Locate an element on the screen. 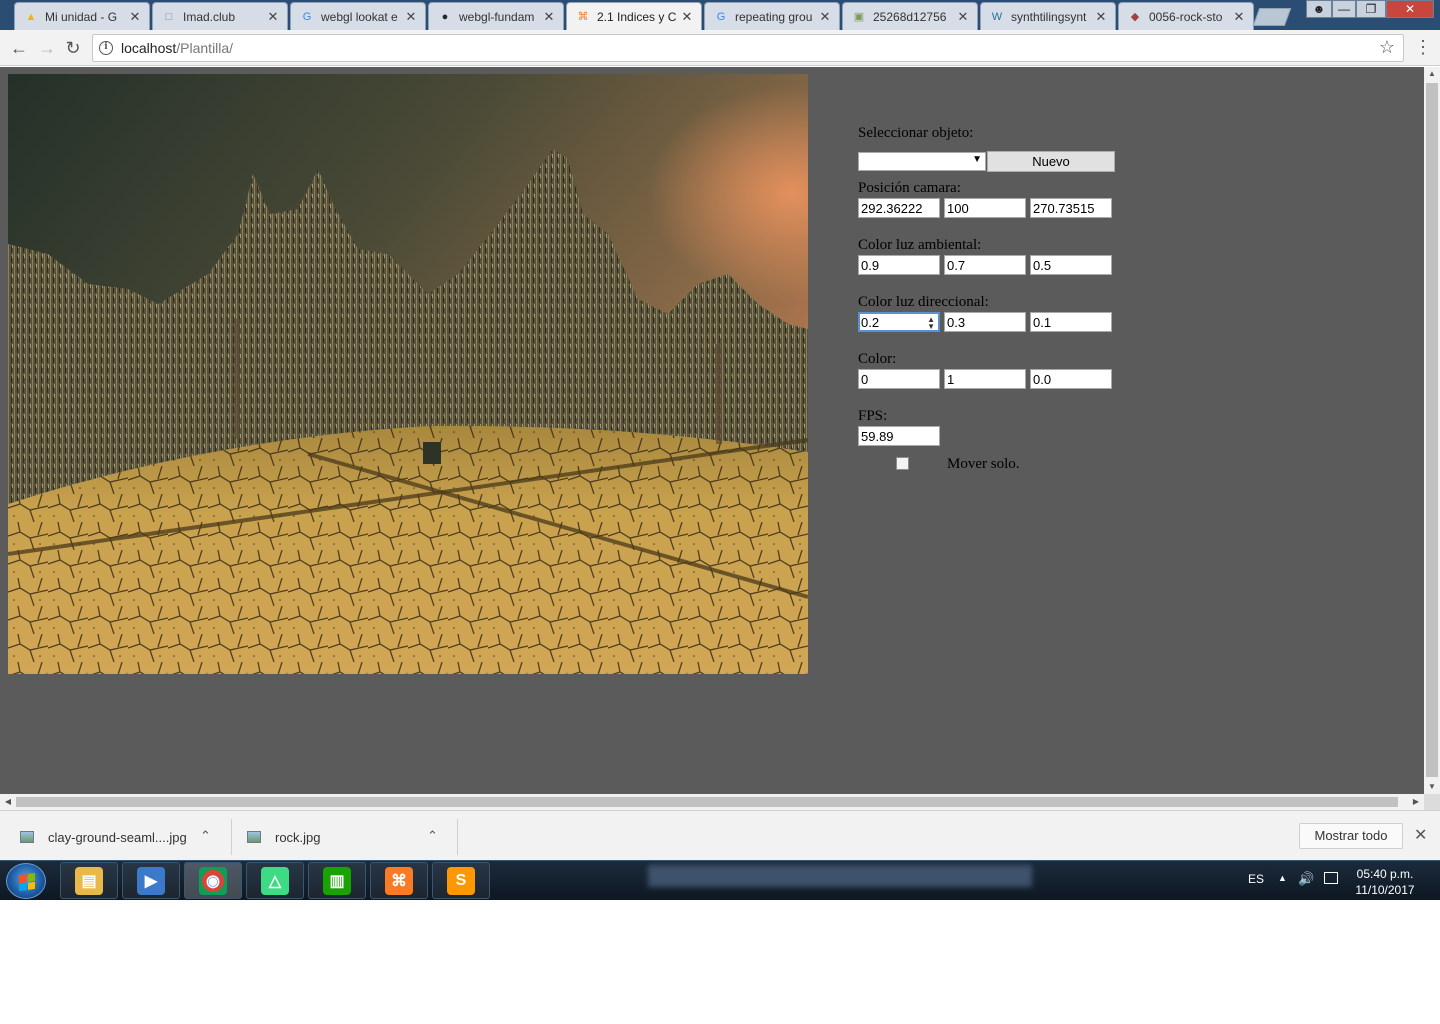 This screenshot has width=1440, height=1024. tab-title: webgl-fundam is located at coordinates (497, 16).